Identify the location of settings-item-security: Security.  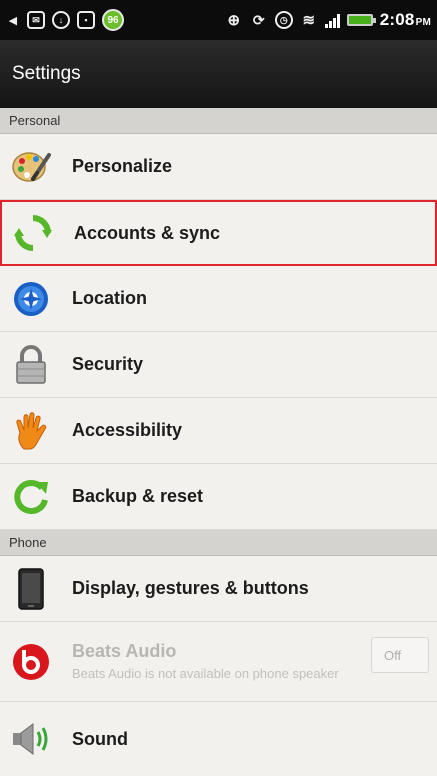
(218, 365).